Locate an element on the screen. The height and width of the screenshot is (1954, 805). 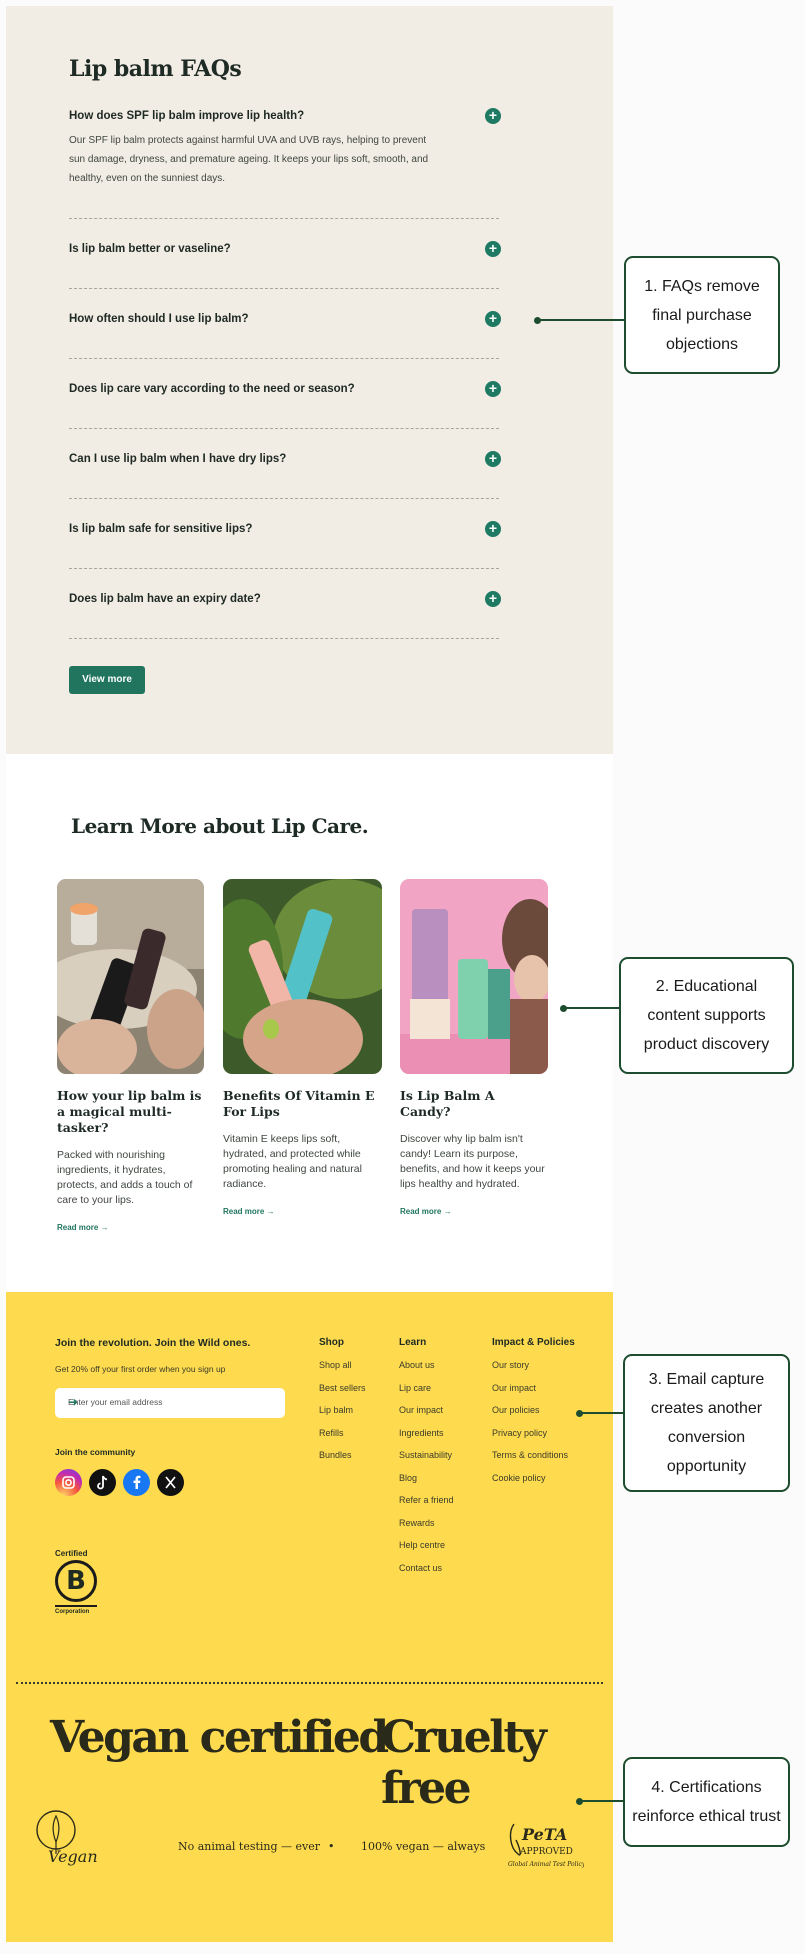
footer-link: Refills is located at coordinates (342, 1439).